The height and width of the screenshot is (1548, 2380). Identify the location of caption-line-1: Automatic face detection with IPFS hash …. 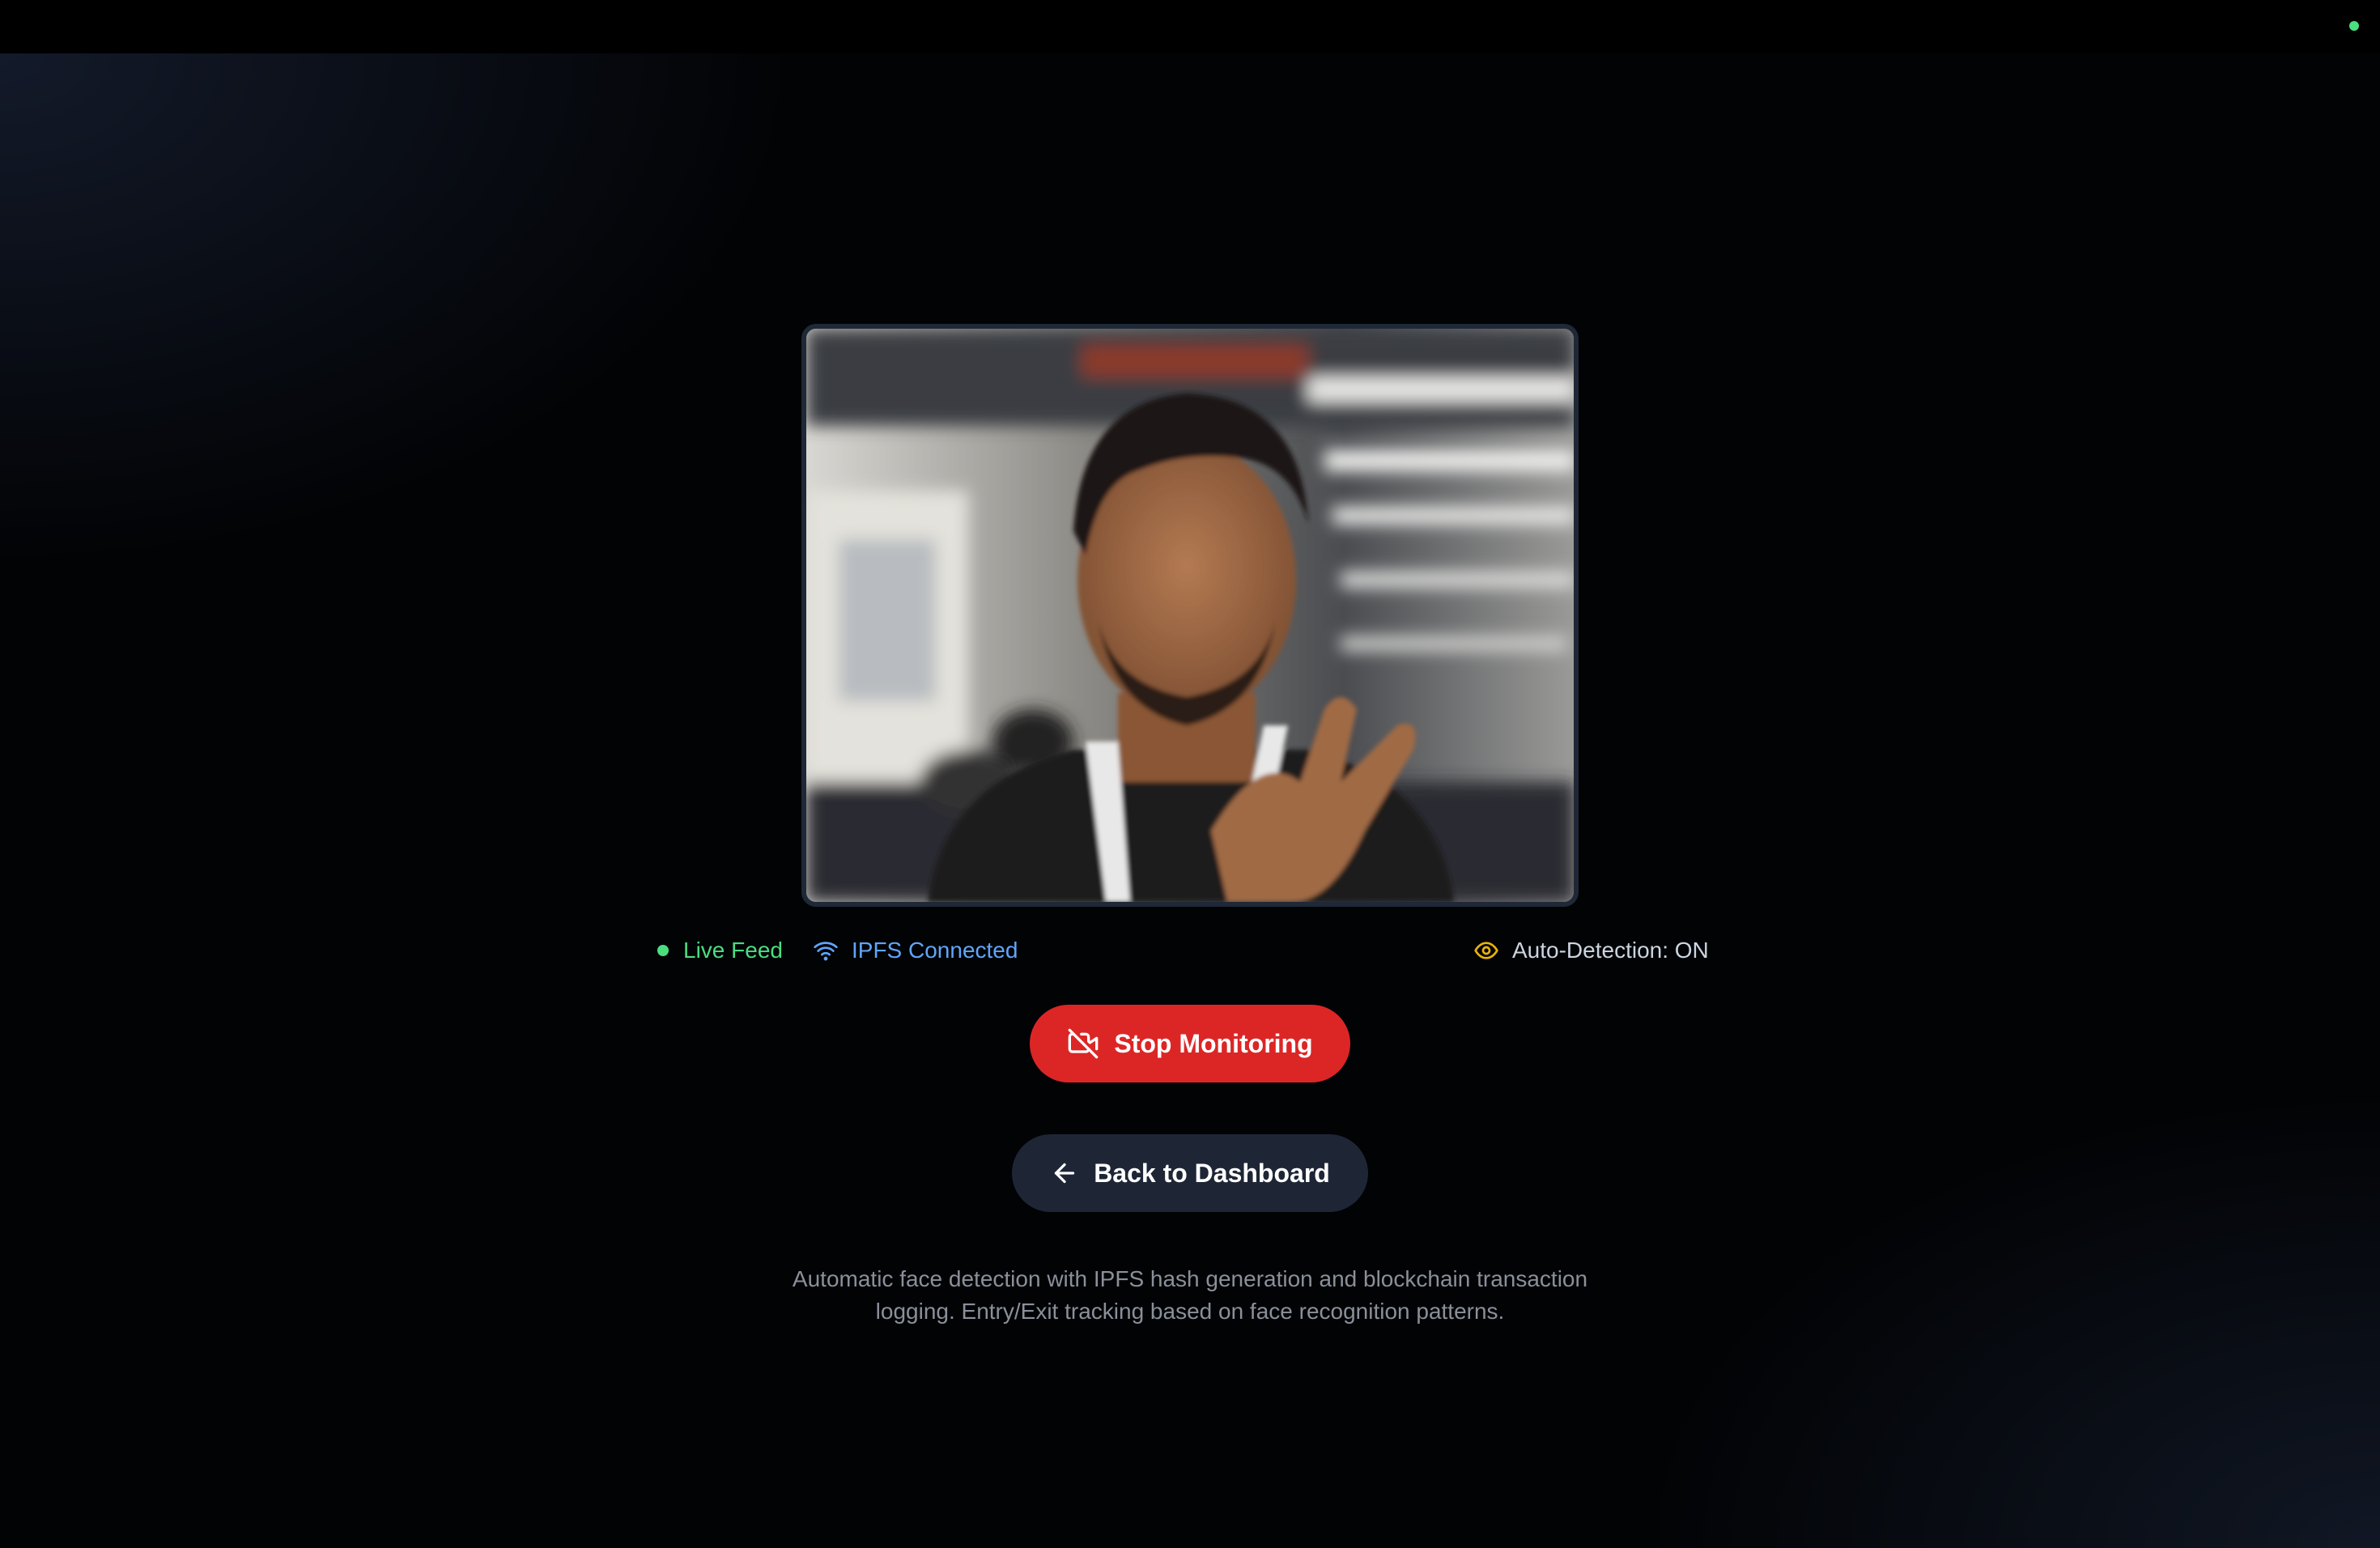
(1190, 1278).